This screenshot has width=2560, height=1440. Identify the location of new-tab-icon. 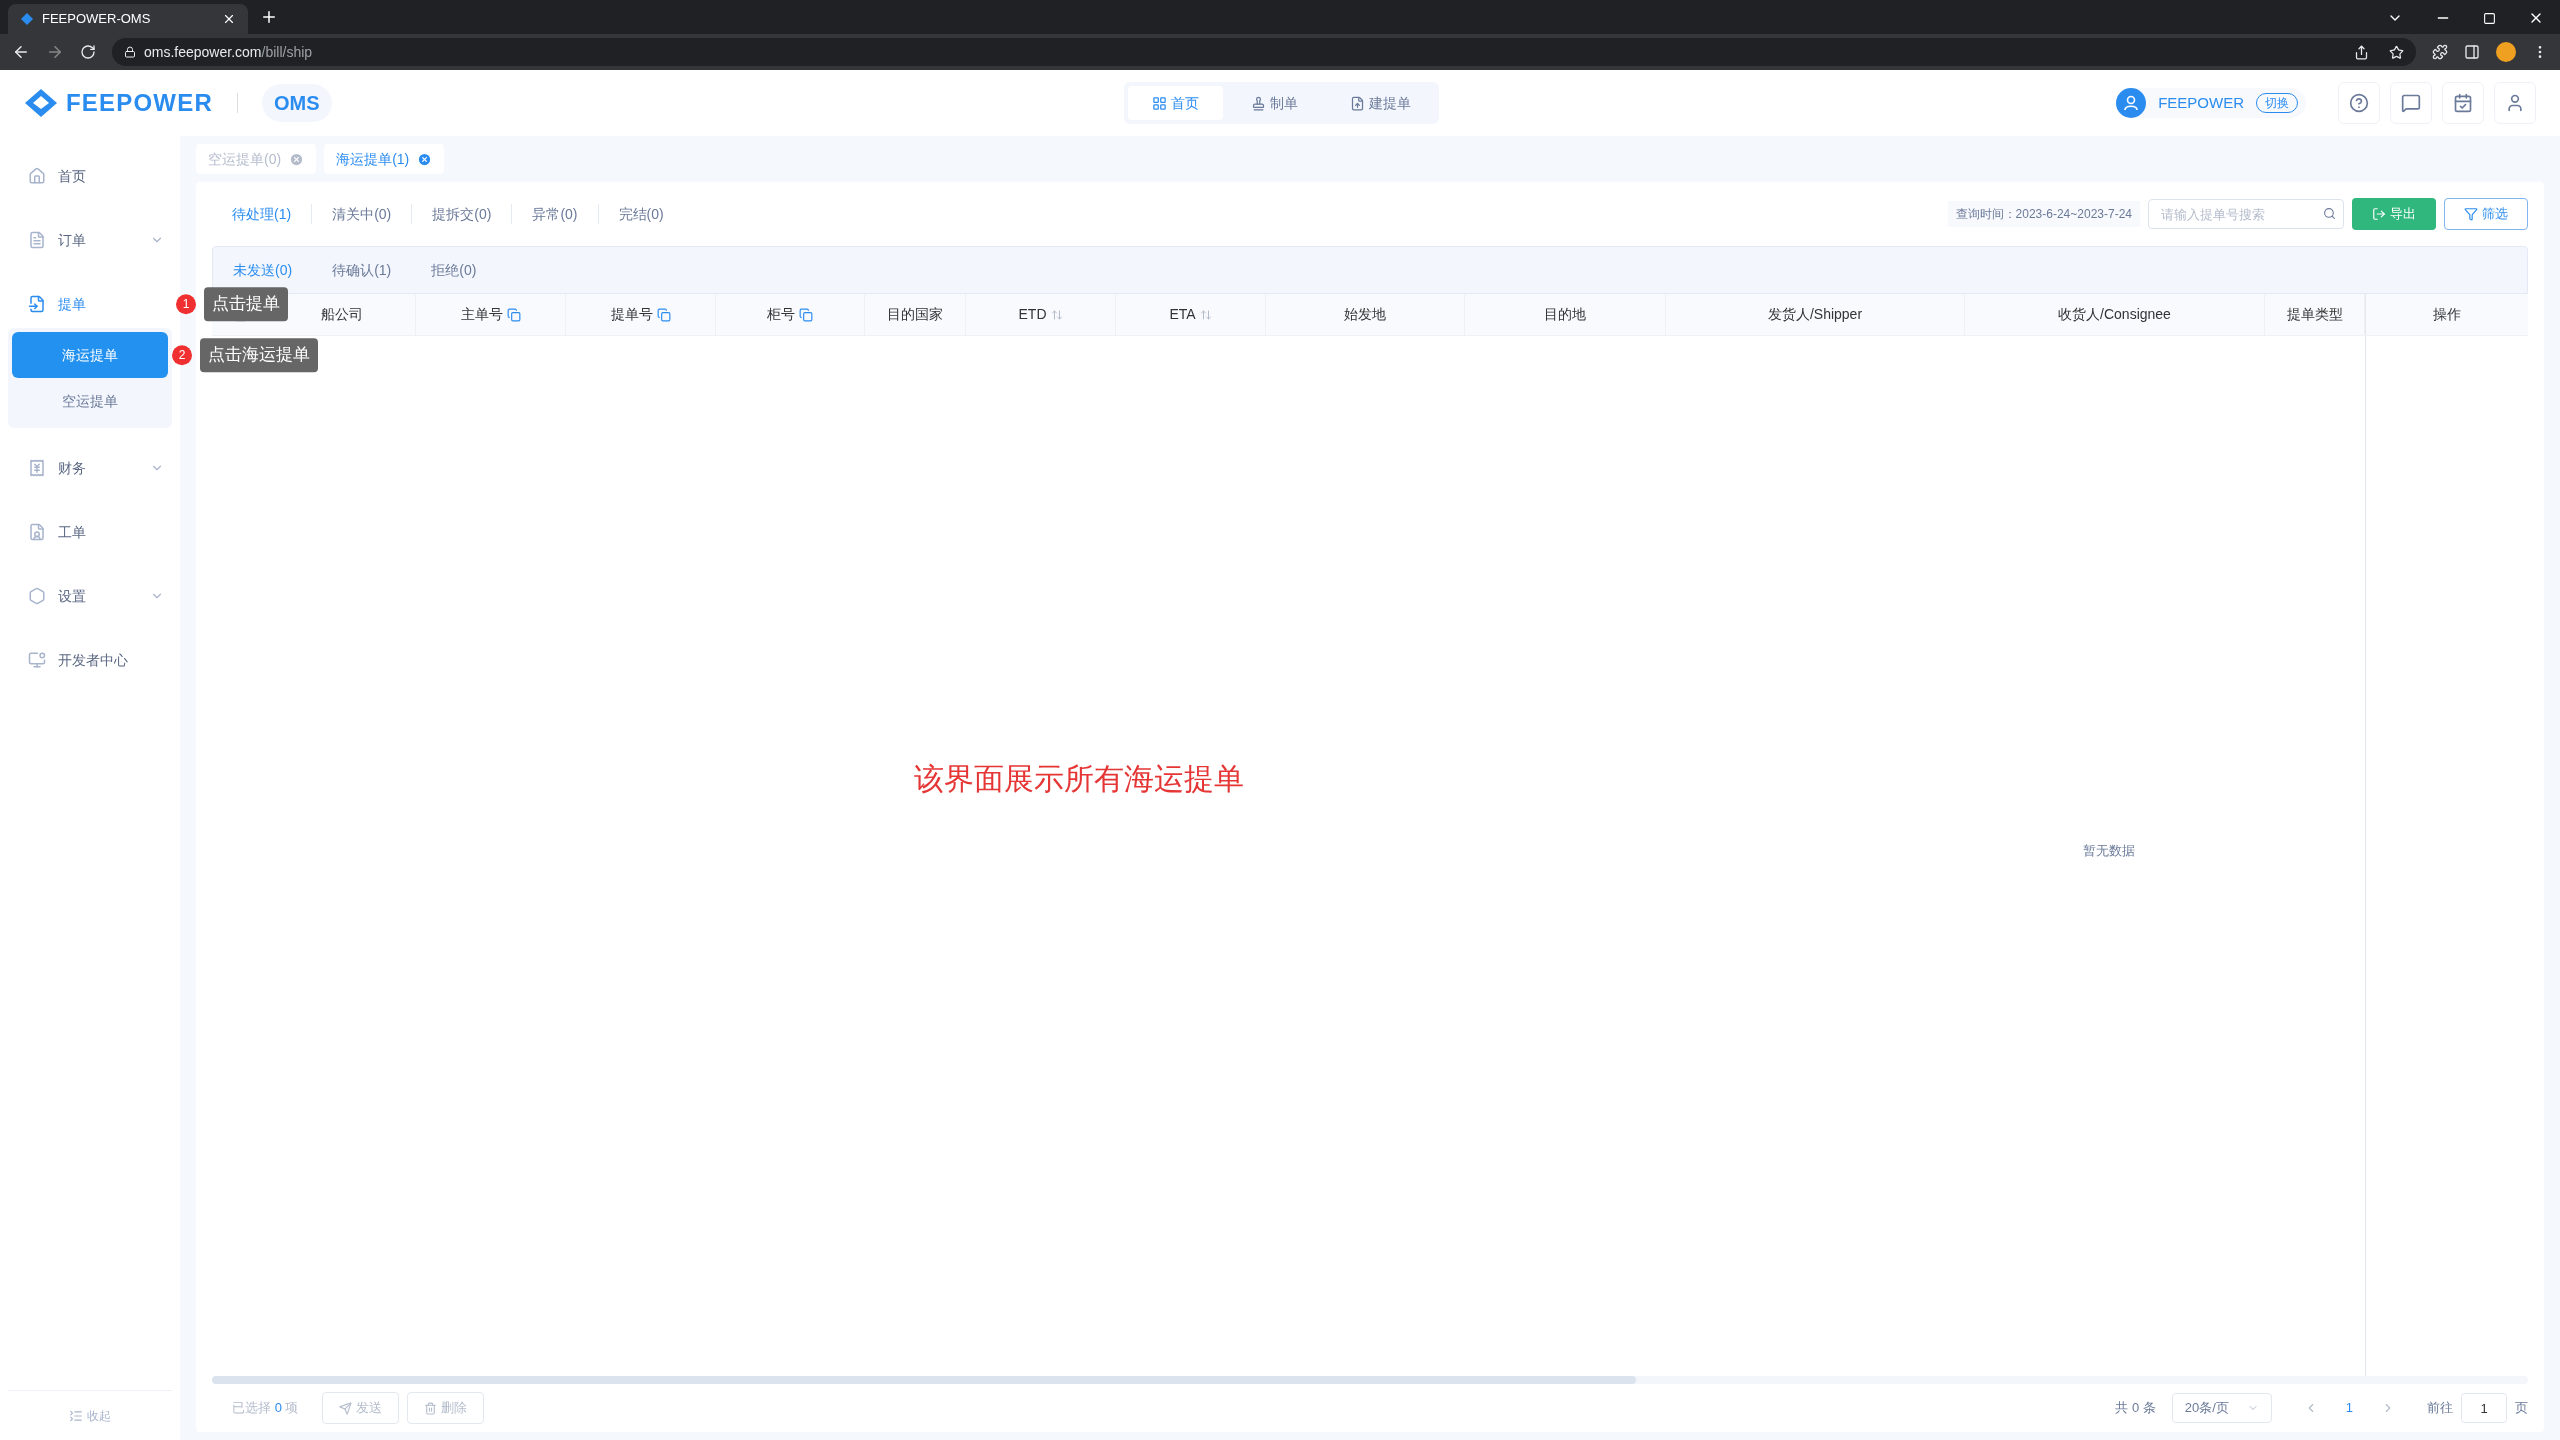
(269, 17).